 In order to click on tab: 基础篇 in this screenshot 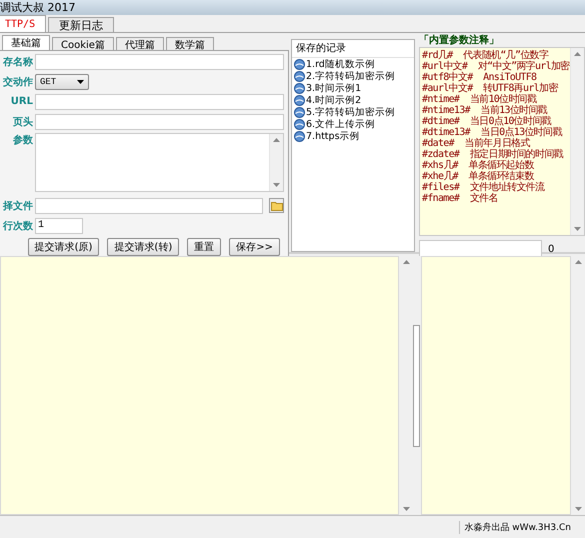, I will do `click(26, 42)`.